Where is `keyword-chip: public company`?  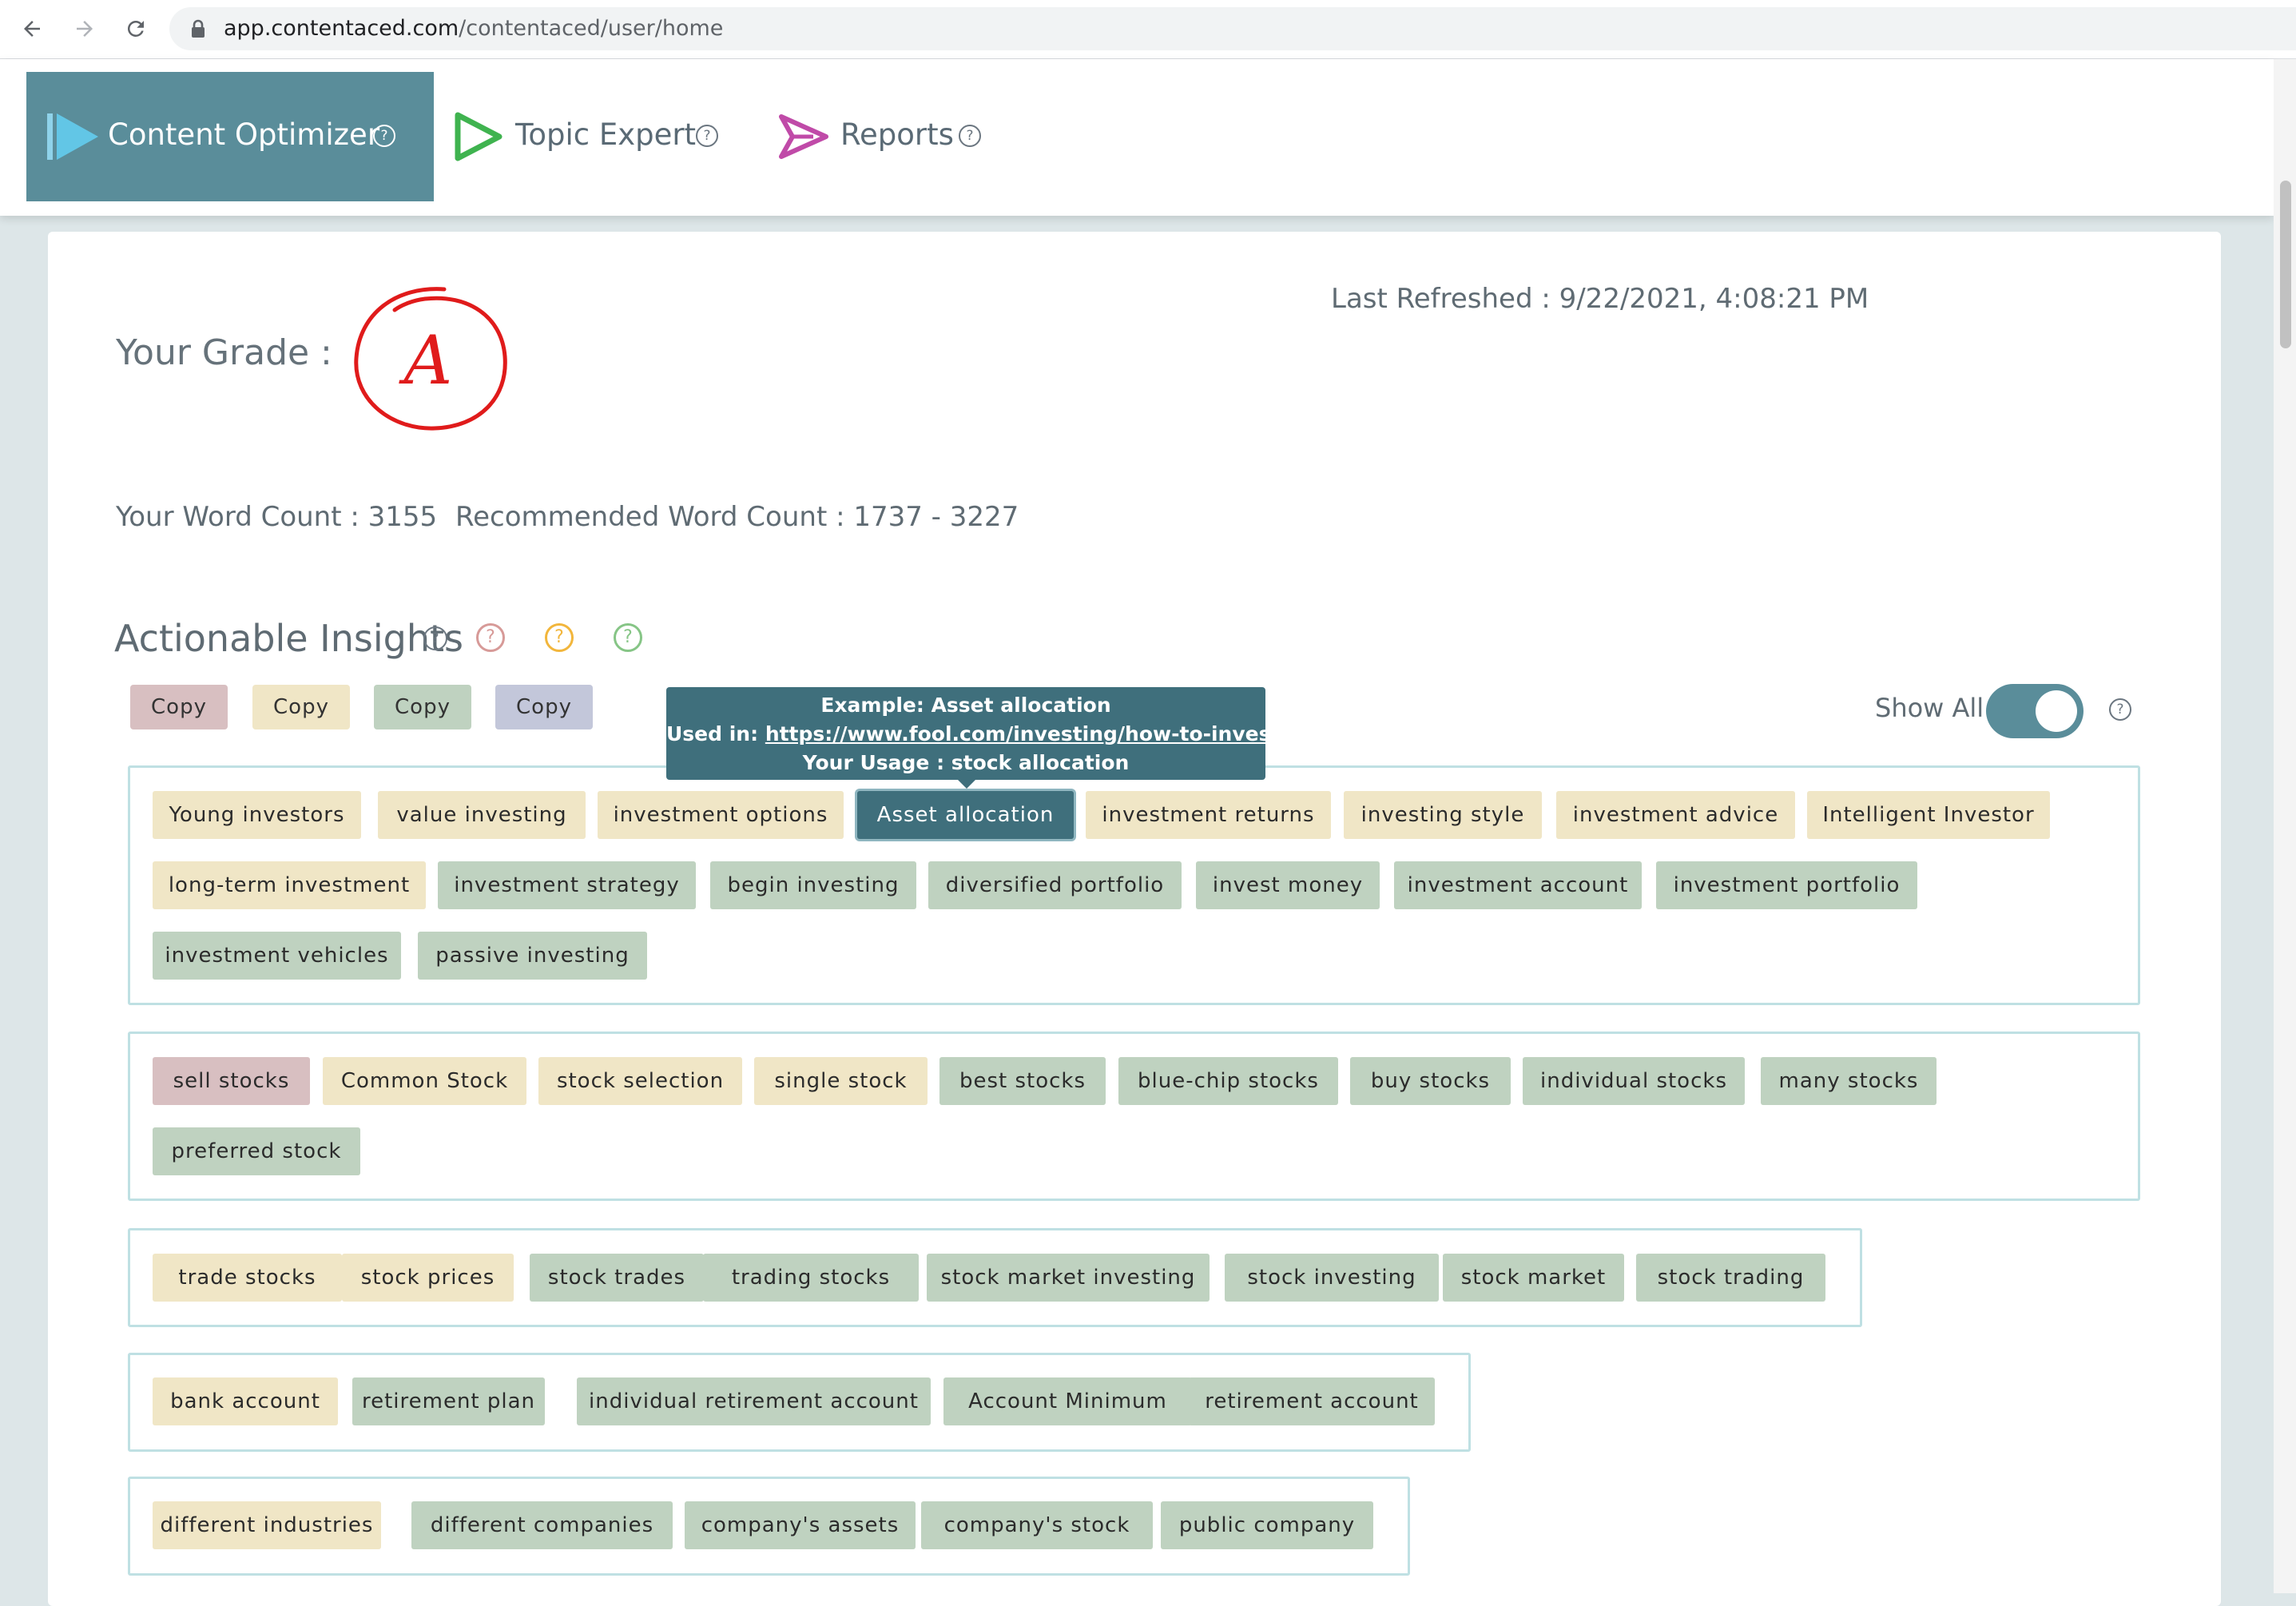
keyword-chip: public company is located at coordinates (1267, 1525).